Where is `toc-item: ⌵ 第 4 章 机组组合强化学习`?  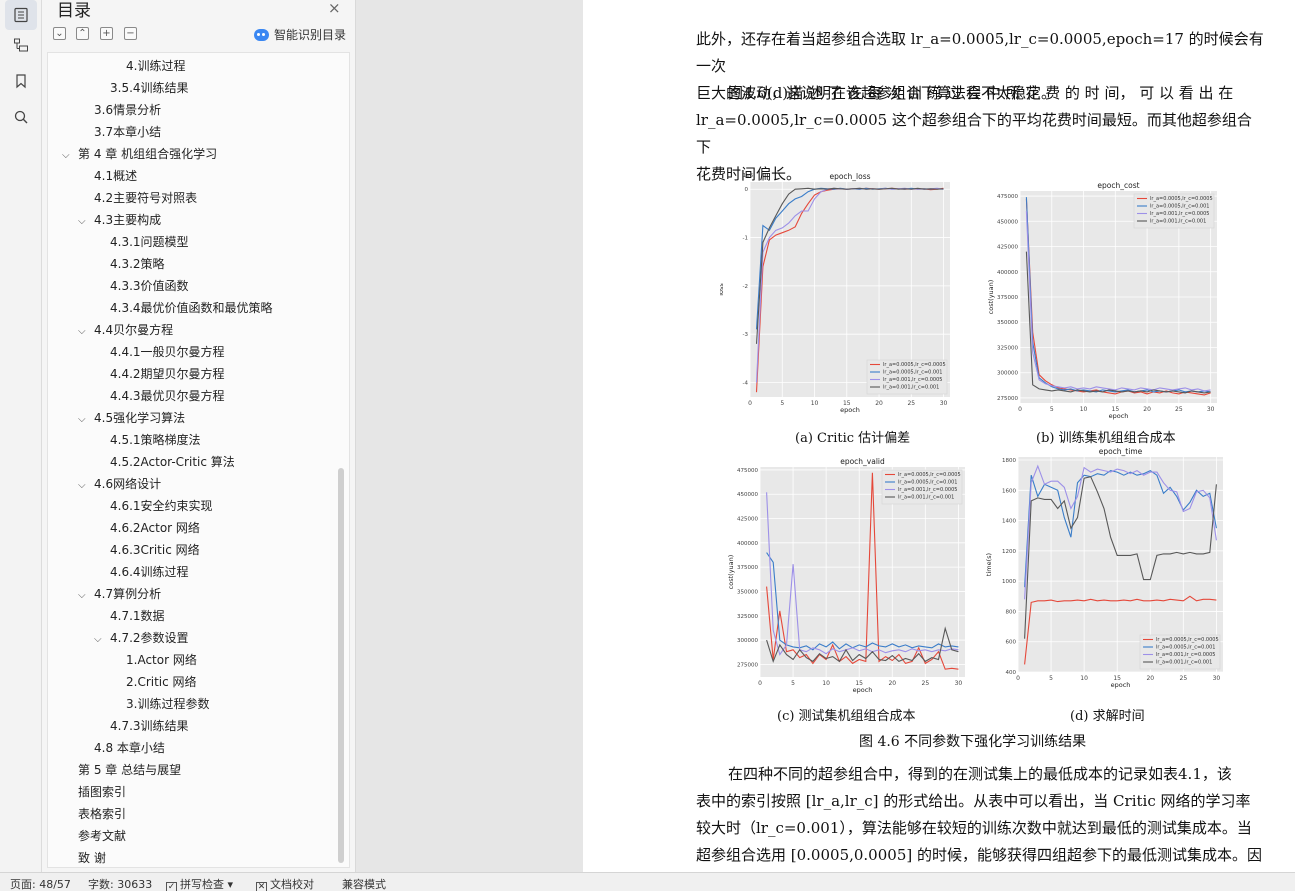
toc-item: ⌵ 第 4 章 机组组合强化学习 is located at coordinates (193, 154).